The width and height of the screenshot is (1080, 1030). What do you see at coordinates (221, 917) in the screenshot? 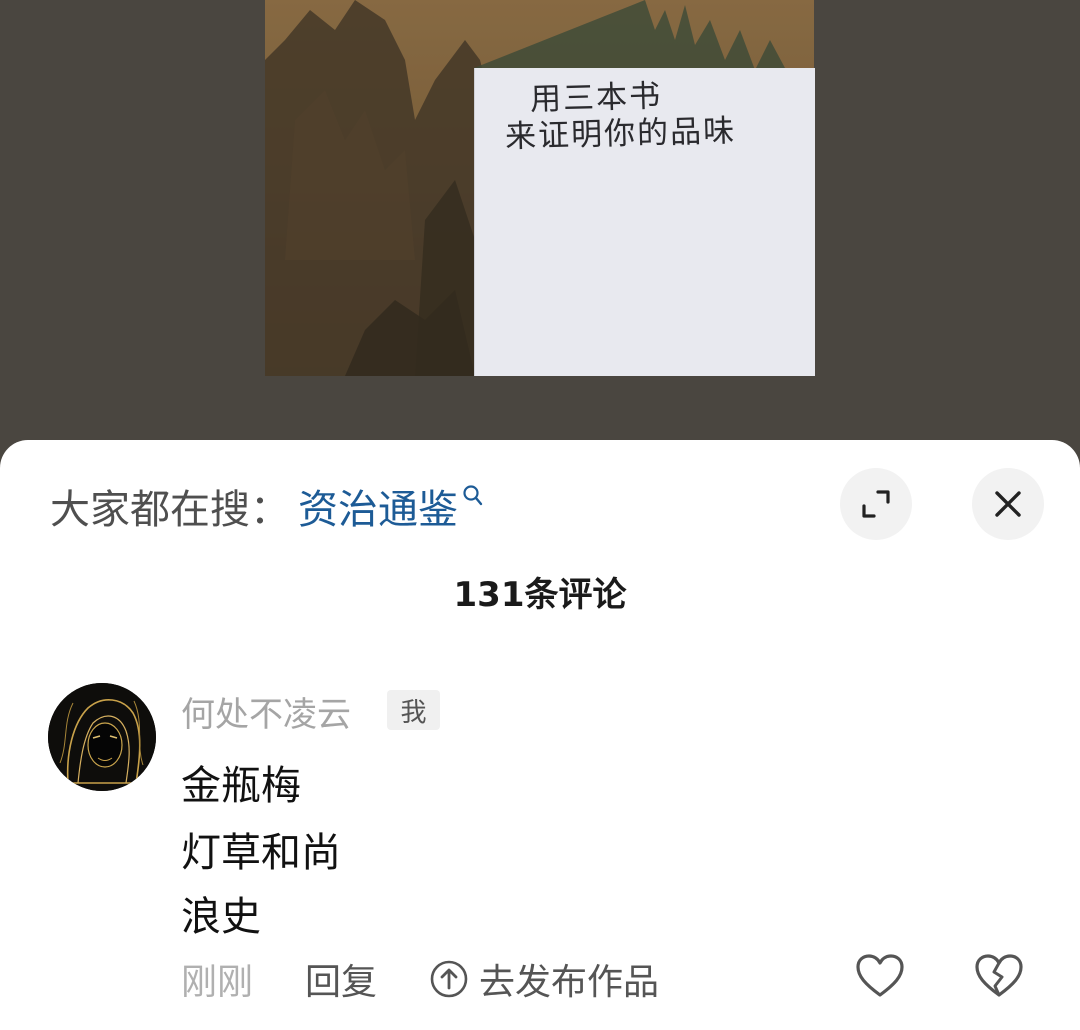
I see `comment-text-line: 浪史` at bounding box center [221, 917].